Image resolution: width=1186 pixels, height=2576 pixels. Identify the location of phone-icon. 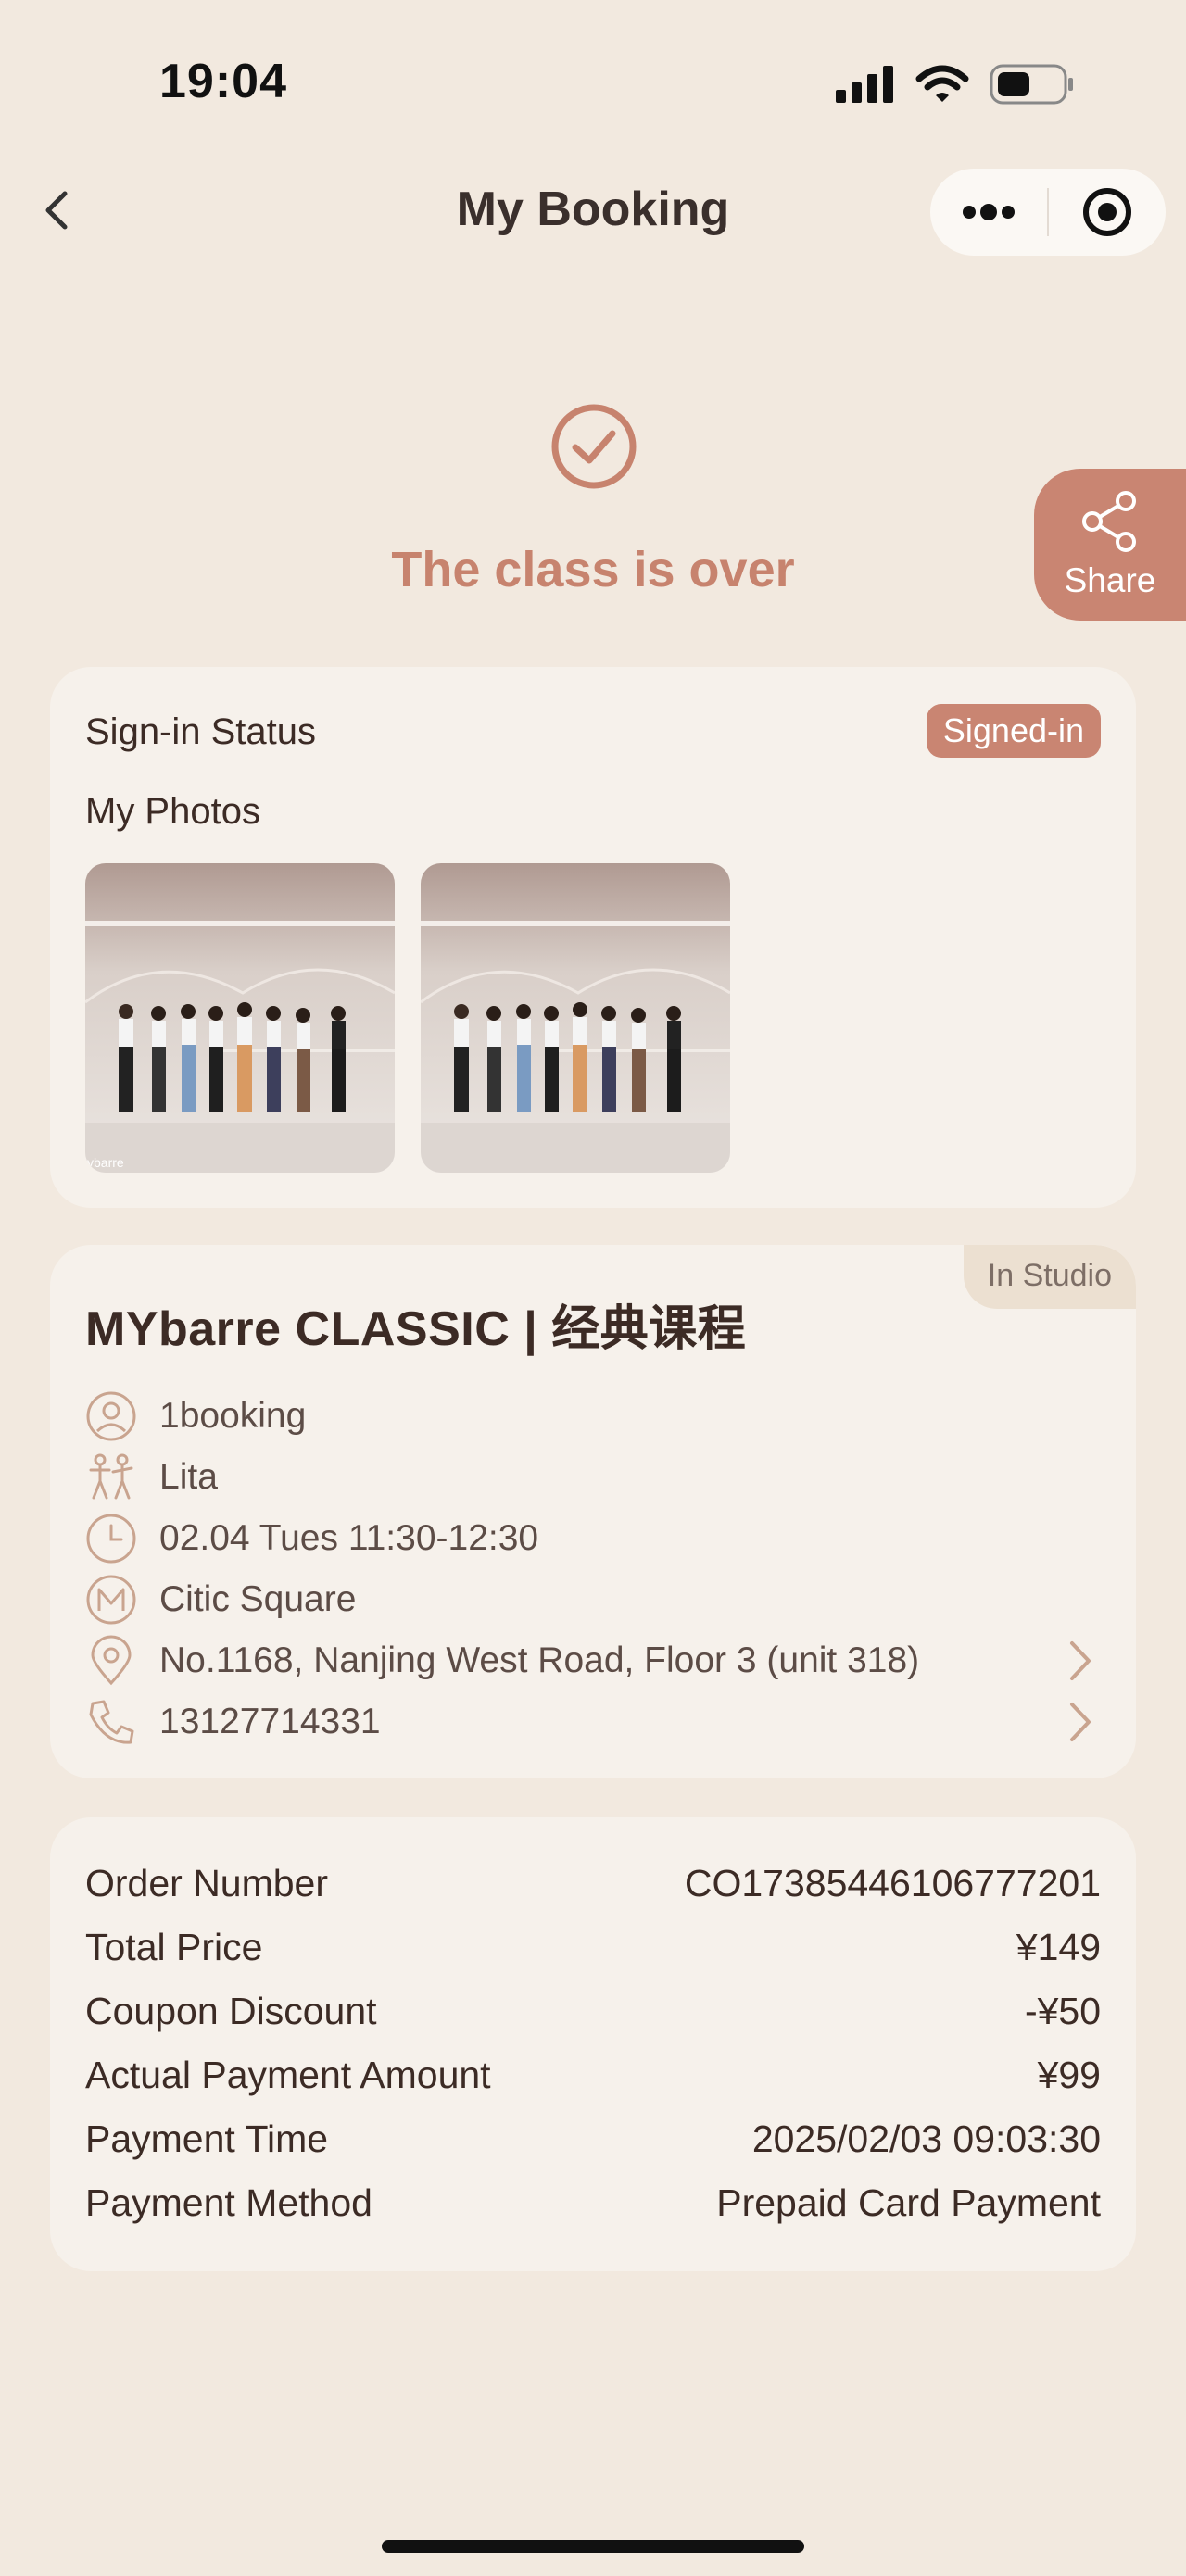
(111, 1722).